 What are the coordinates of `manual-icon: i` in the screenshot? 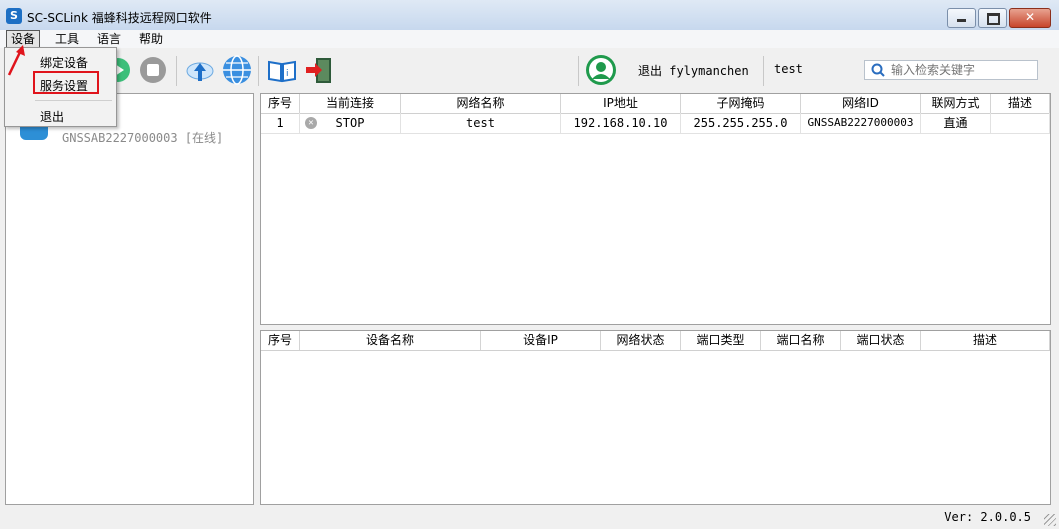 It's located at (282, 71).